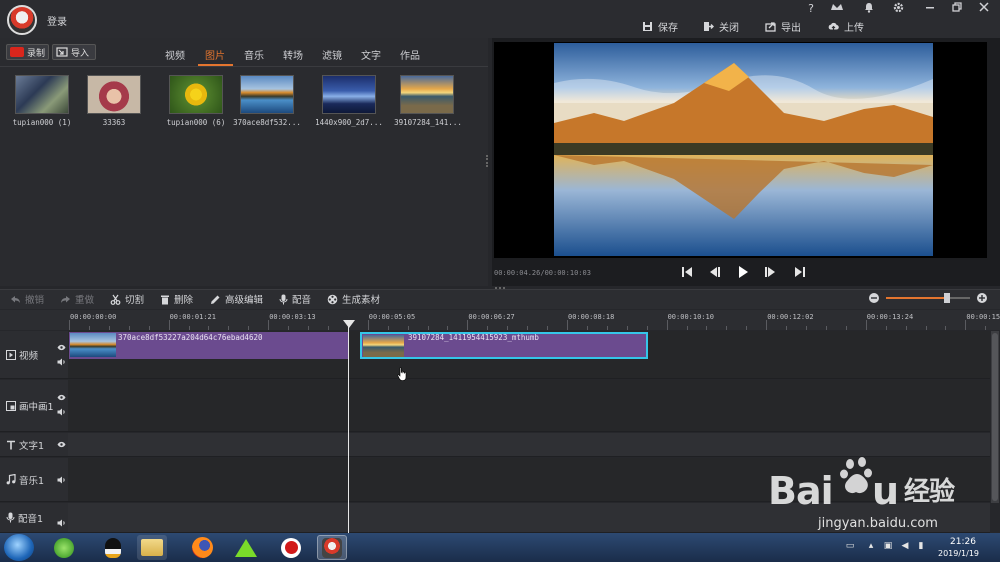 The image size is (1000, 562). Describe the element at coordinates (771, 272) in the screenshot. I see `step-forward-icon` at that location.